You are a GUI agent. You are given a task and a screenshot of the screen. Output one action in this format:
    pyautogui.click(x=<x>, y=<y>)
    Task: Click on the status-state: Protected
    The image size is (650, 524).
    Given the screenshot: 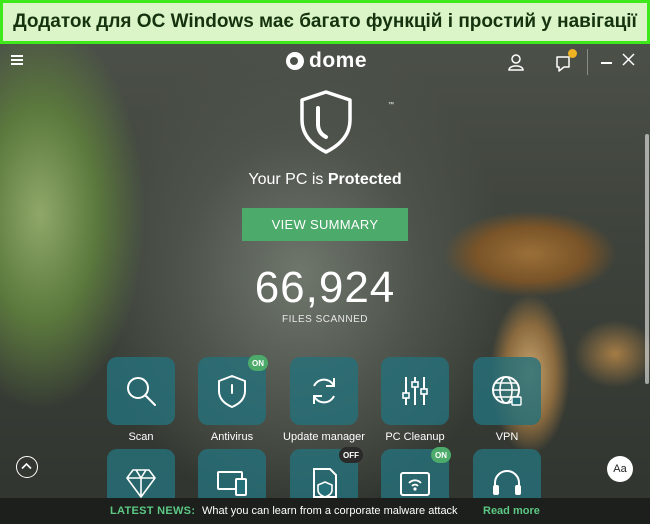 What is the action you would take?
    pyautogui.click(x=364, y=179)
    